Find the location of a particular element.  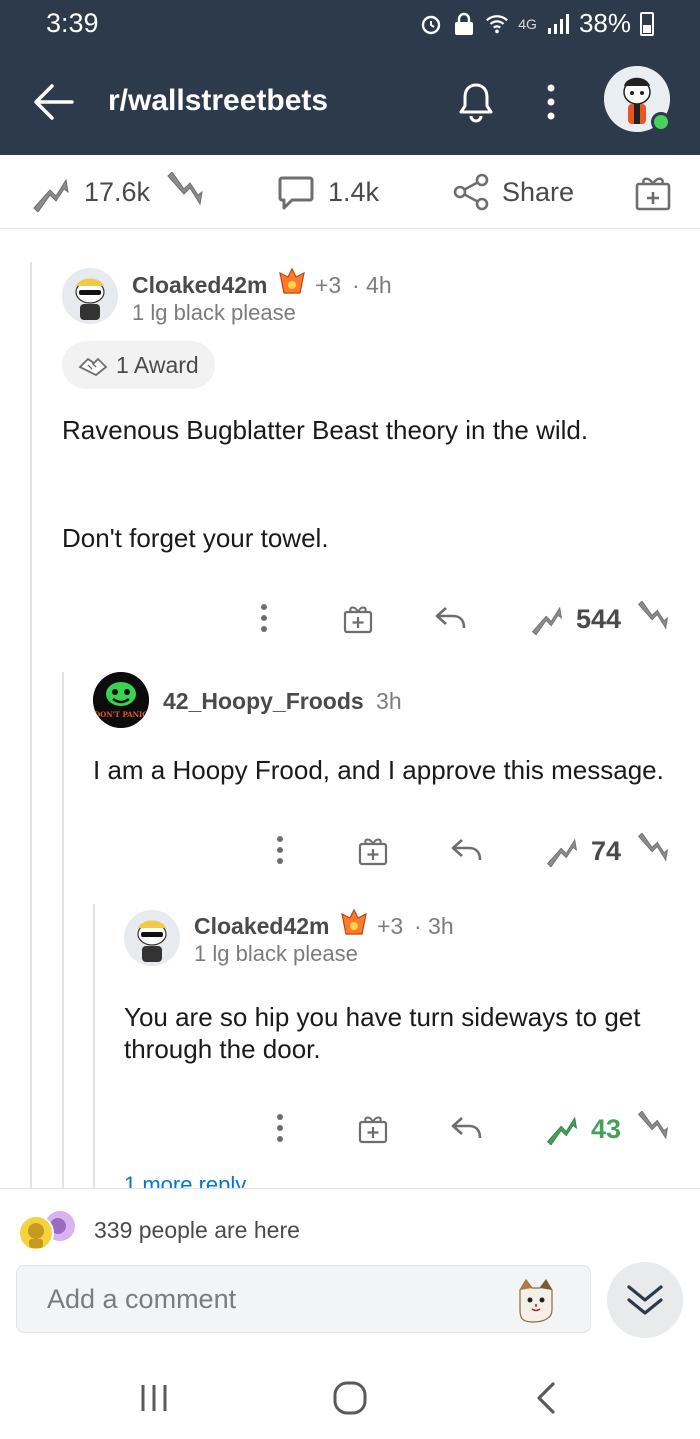

comment-score: 43 is located at coordinates (606, 1129).